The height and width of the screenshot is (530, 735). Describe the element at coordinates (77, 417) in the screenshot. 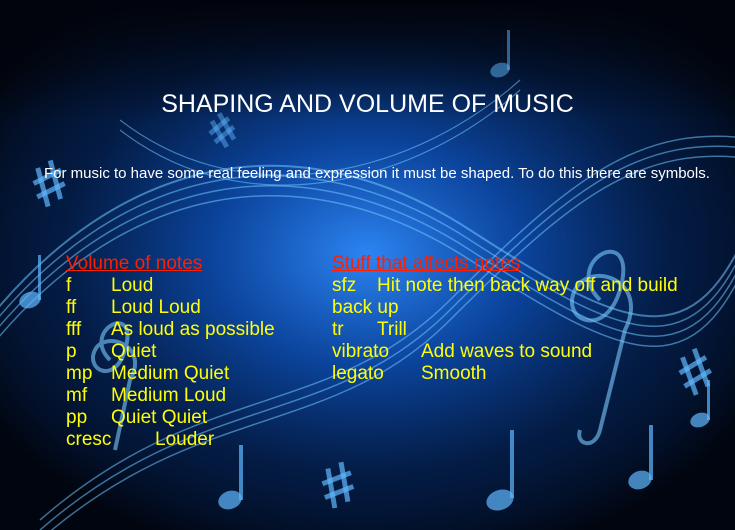

I see `volume-symbol: pp` at that location.